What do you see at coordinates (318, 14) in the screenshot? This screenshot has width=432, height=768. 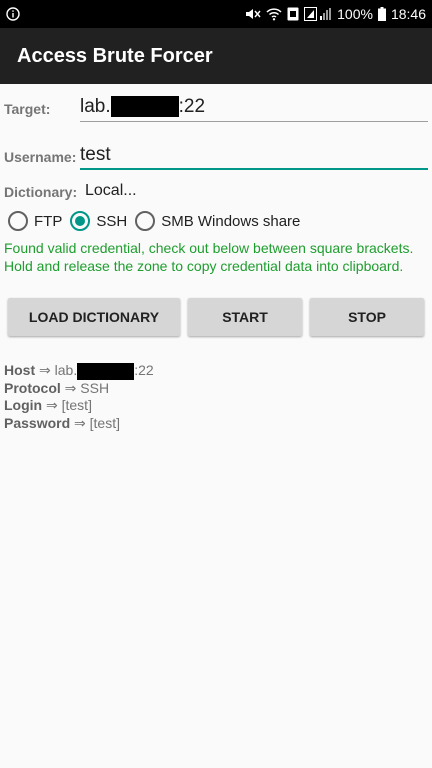 I see `signal-icon` at bounding box center [318, 14].